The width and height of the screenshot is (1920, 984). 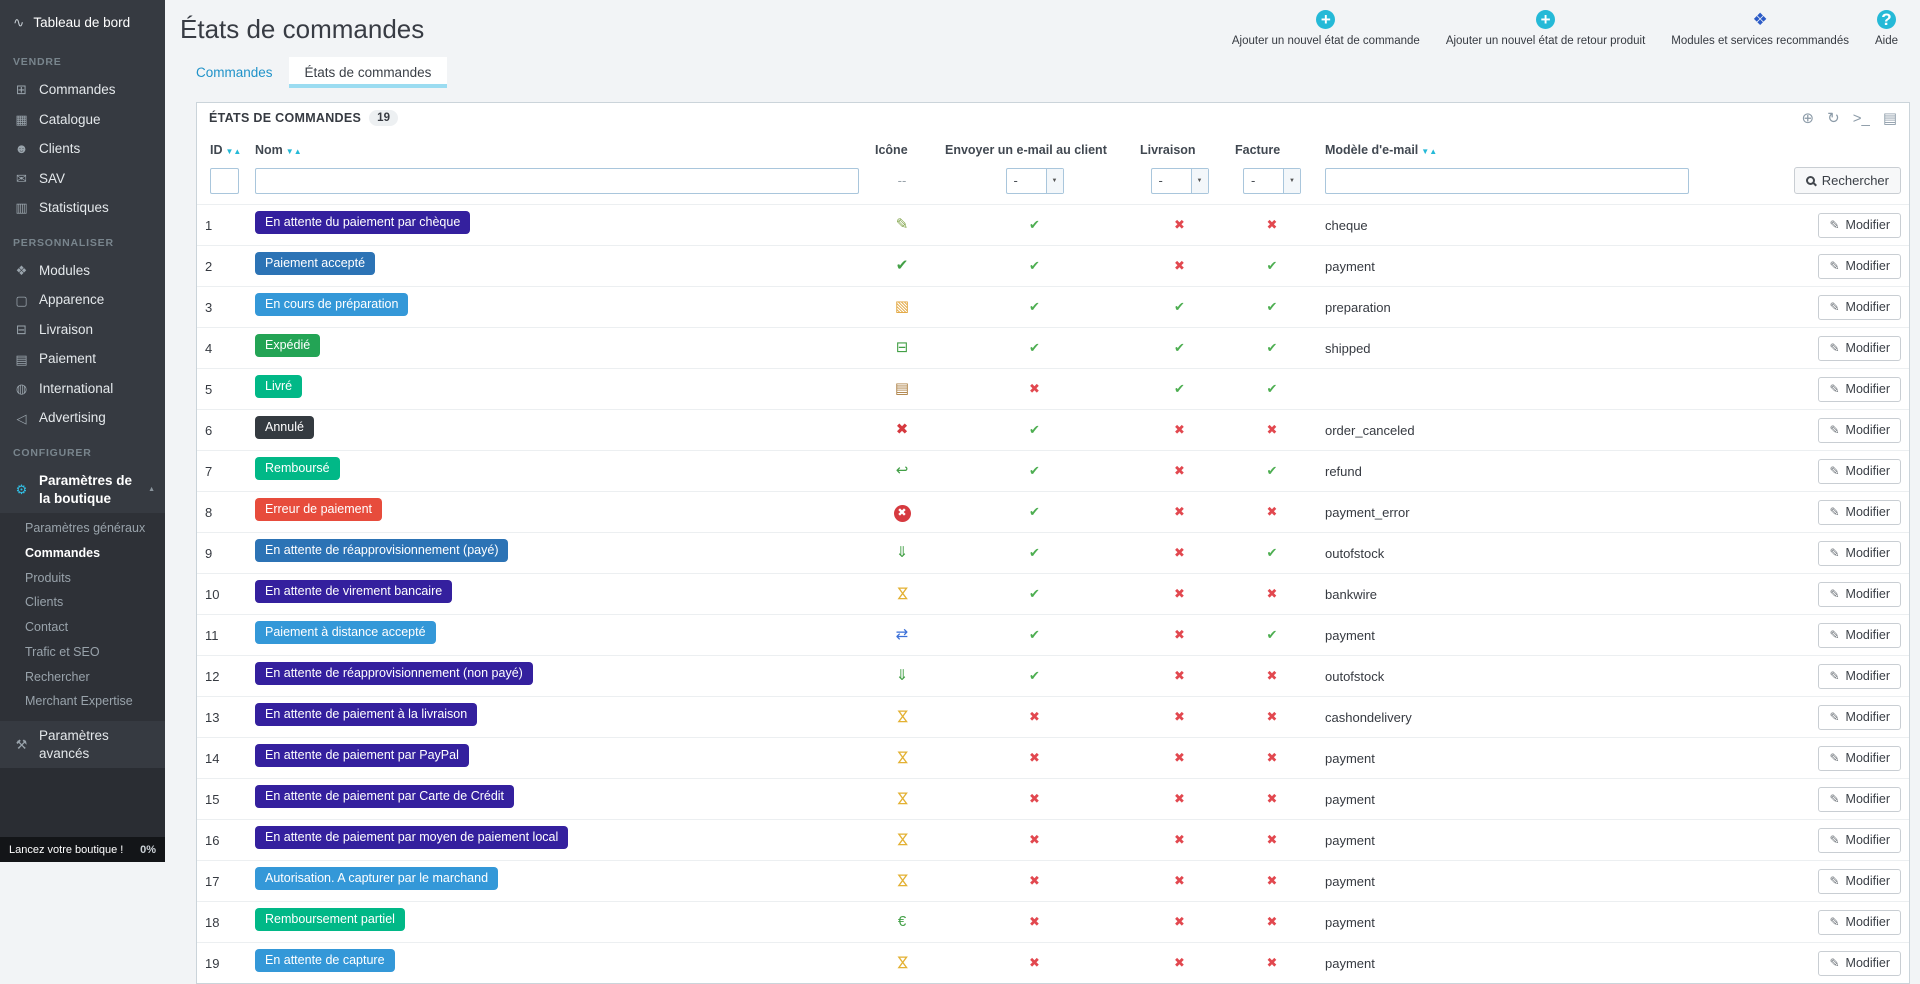 What do you see at coordinates (82, 300) in the screenshot?
I see `sidebar-item-apparence: ▢ Apparence` at bounding box center [82, 300].